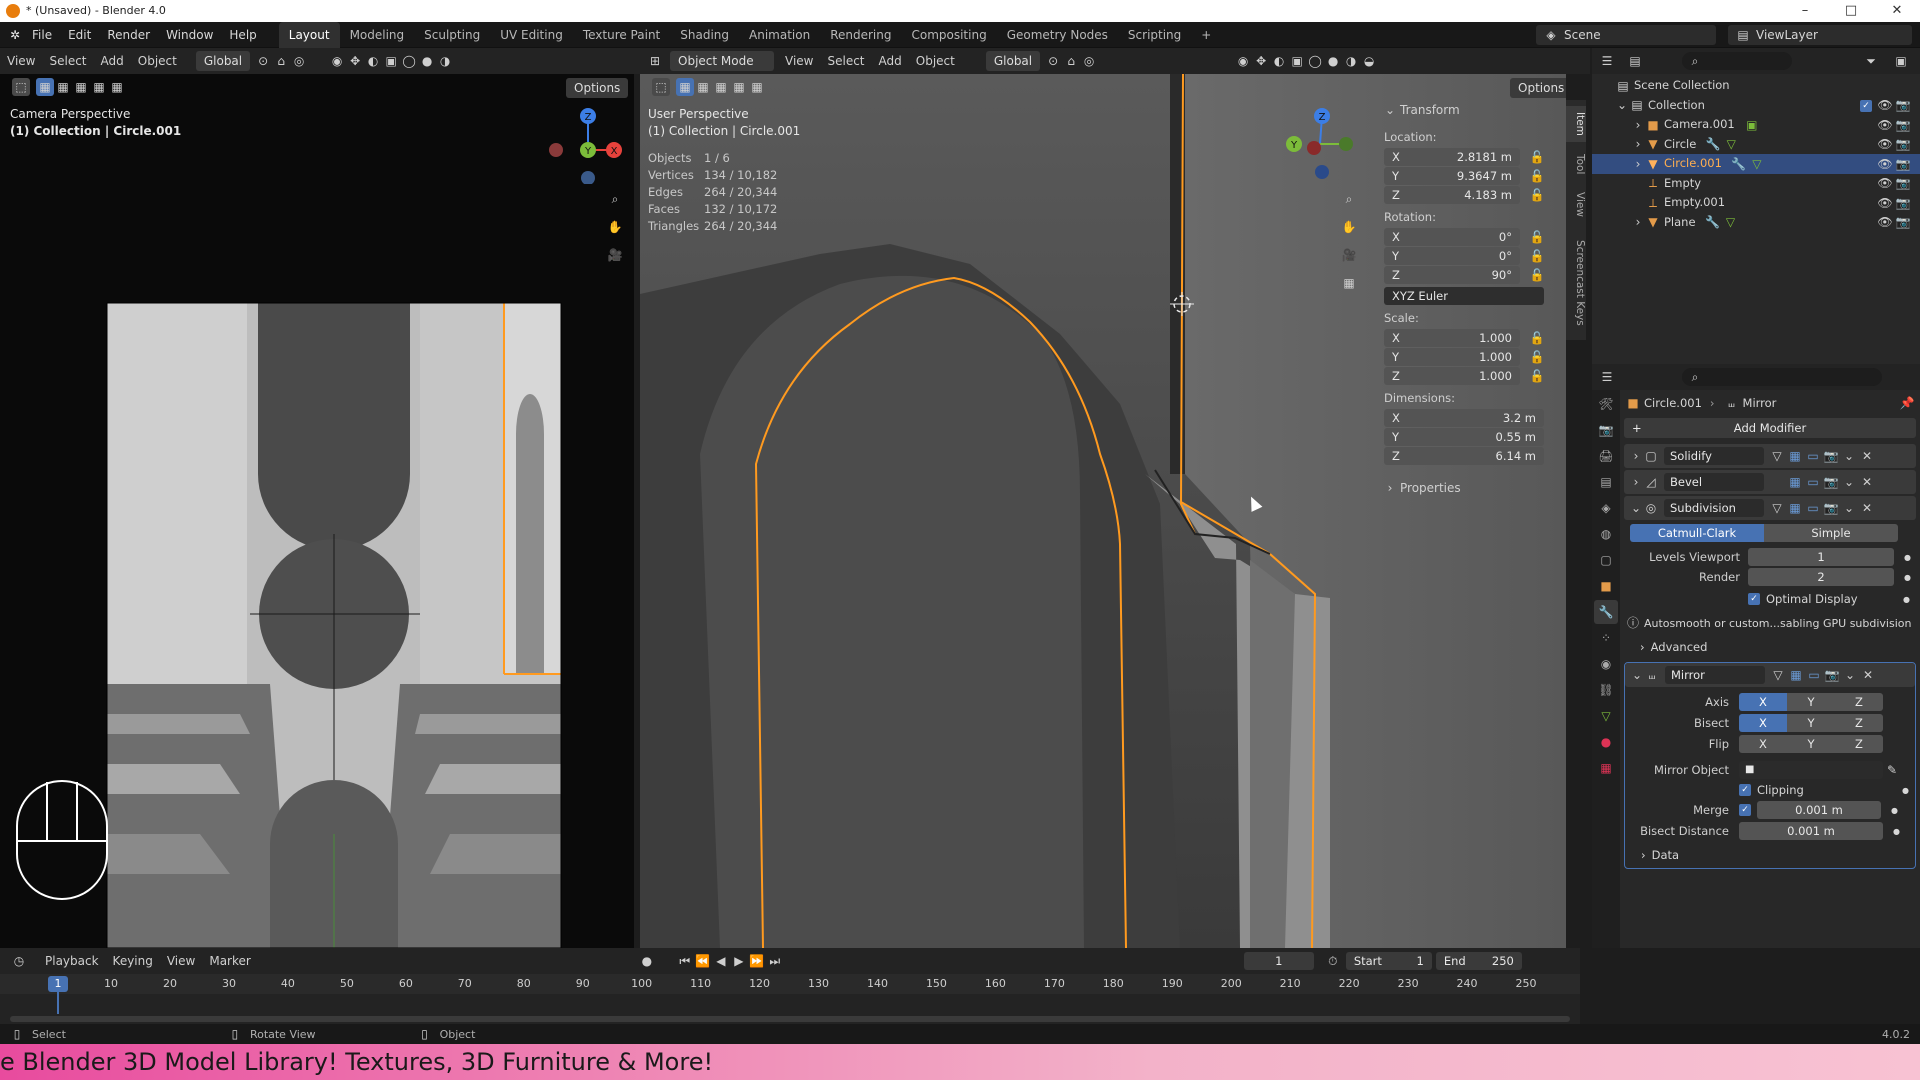 This screenshot has height=1080, width=1920. What do you see at coordinates (1349, 283) in the screenshot?
I see `mid-grid-icon: ▦` at bounding box center [1349, 283].